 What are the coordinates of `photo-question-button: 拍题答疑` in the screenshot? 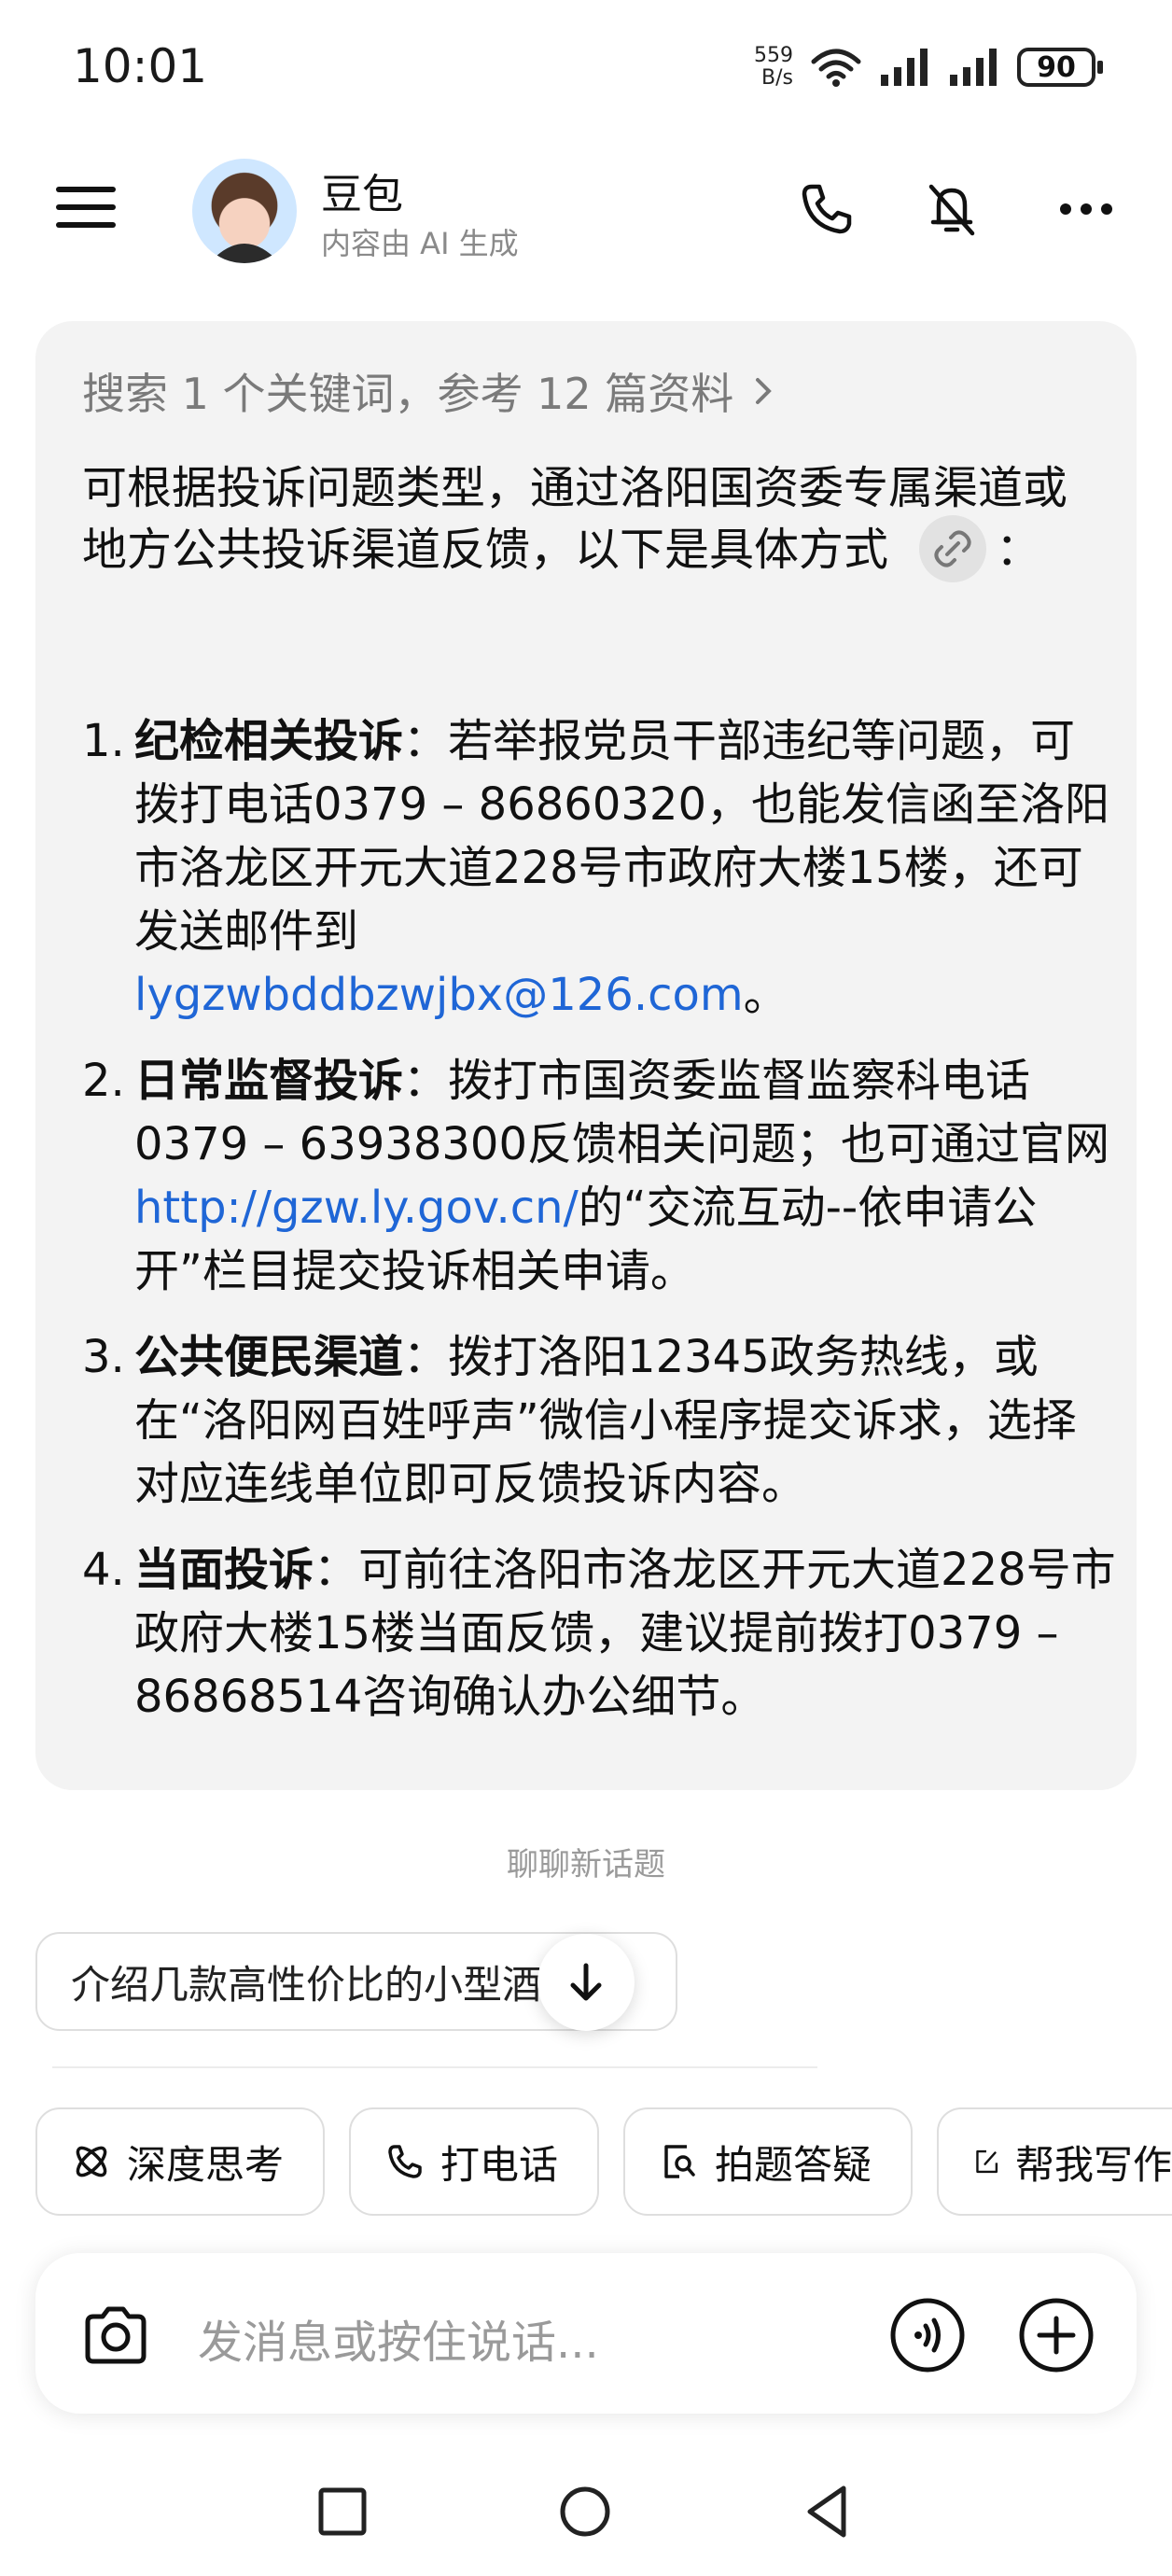 It's located at (768, 2161).